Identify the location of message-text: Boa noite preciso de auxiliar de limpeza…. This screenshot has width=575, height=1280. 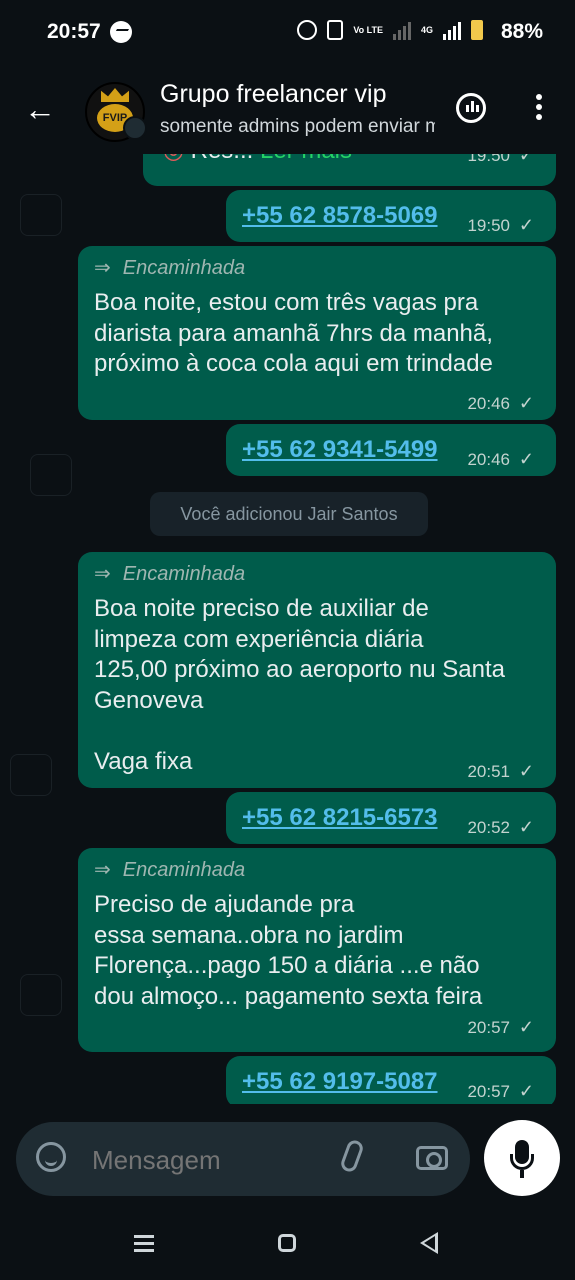
(324, 685).